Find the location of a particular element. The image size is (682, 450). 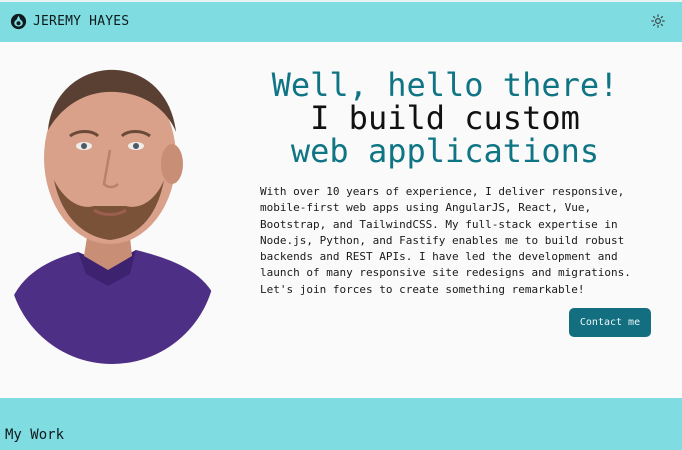

sun-icon is located at coordinates (658, 21).